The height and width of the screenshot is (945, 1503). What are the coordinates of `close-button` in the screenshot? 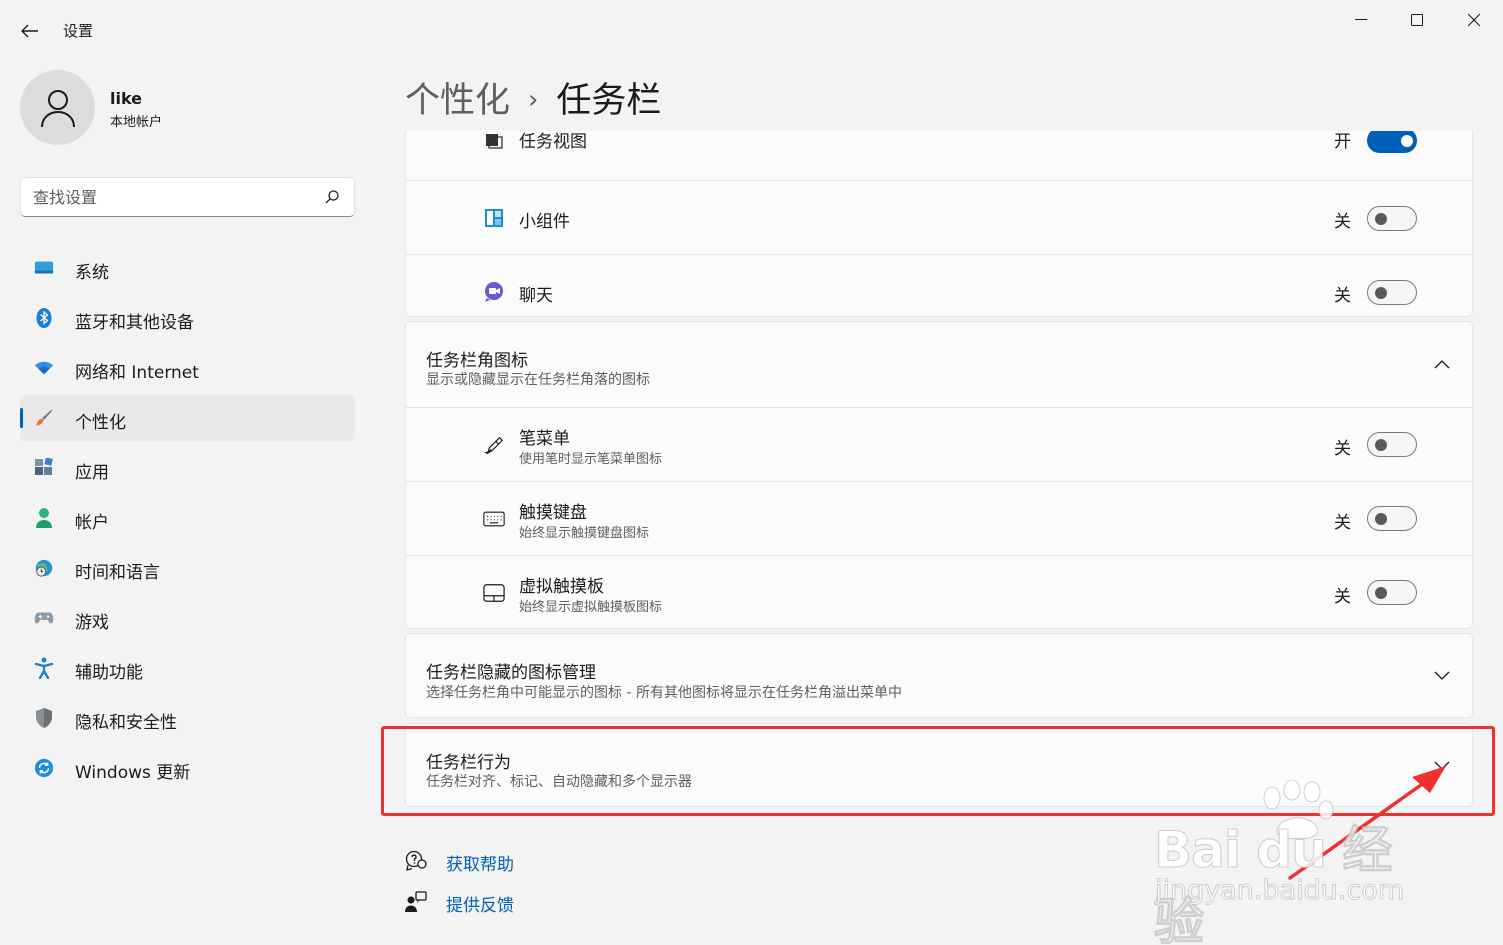 It's located at (1474, 20).